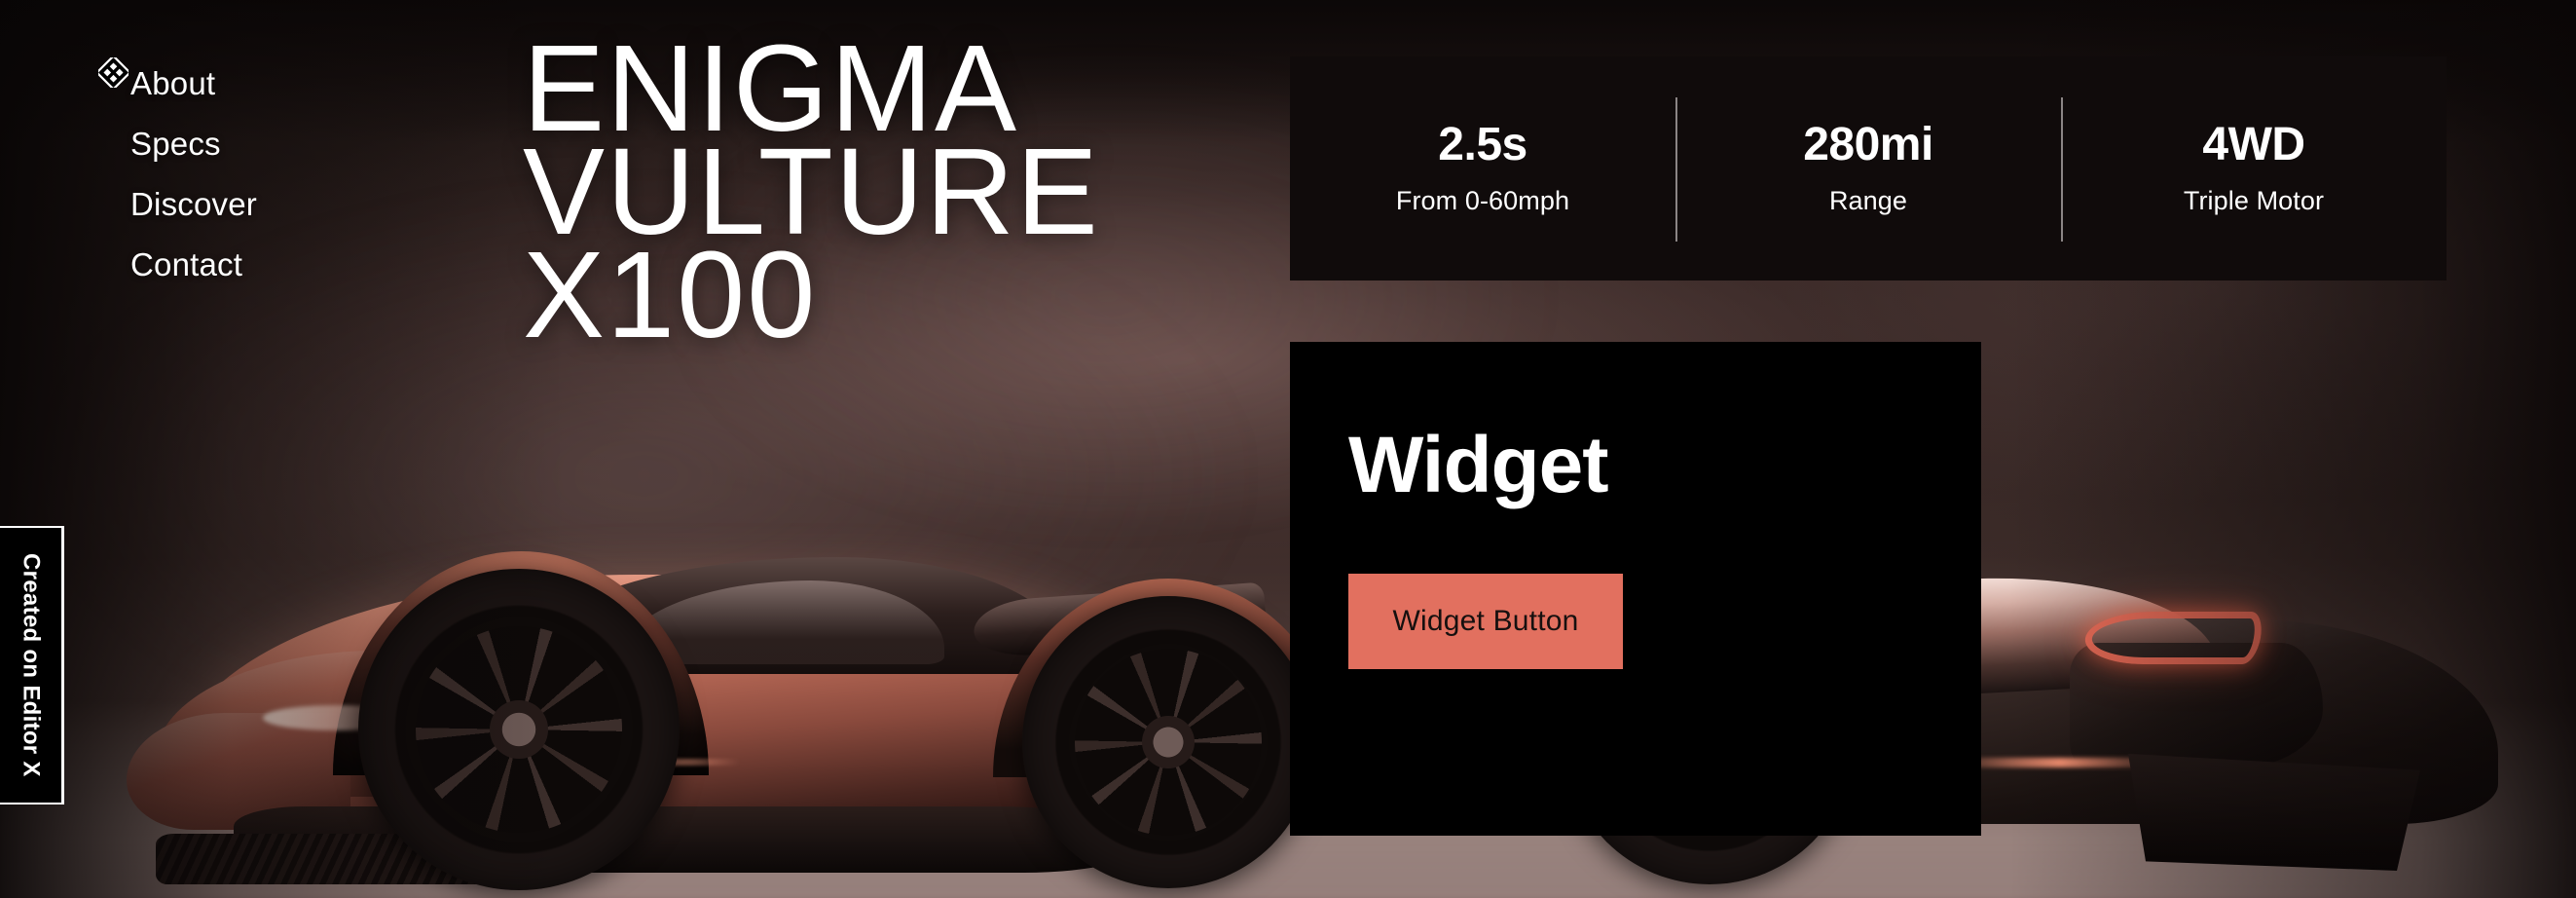 Image resolution: width=2576 pixels, height=898 pixels. Describe the element at coordinates (193, 144) in the screenshot. I see `nav-item-specs: Specs` at that location.